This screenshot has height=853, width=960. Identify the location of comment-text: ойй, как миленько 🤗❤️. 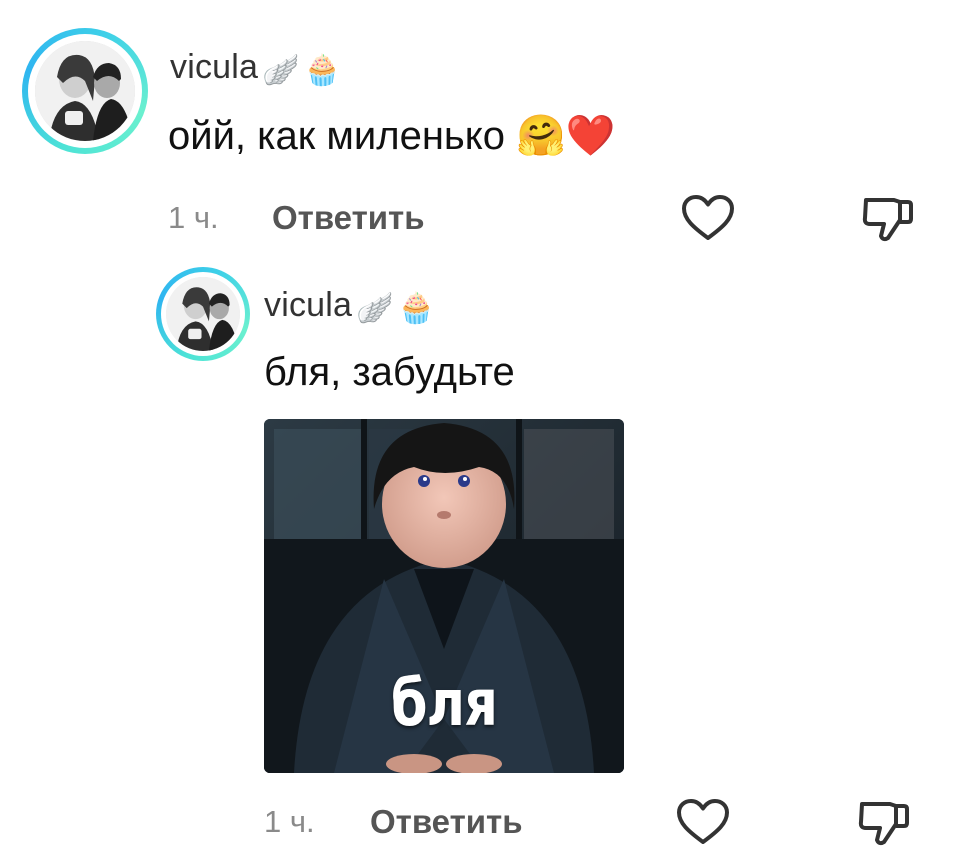
(392, 136).